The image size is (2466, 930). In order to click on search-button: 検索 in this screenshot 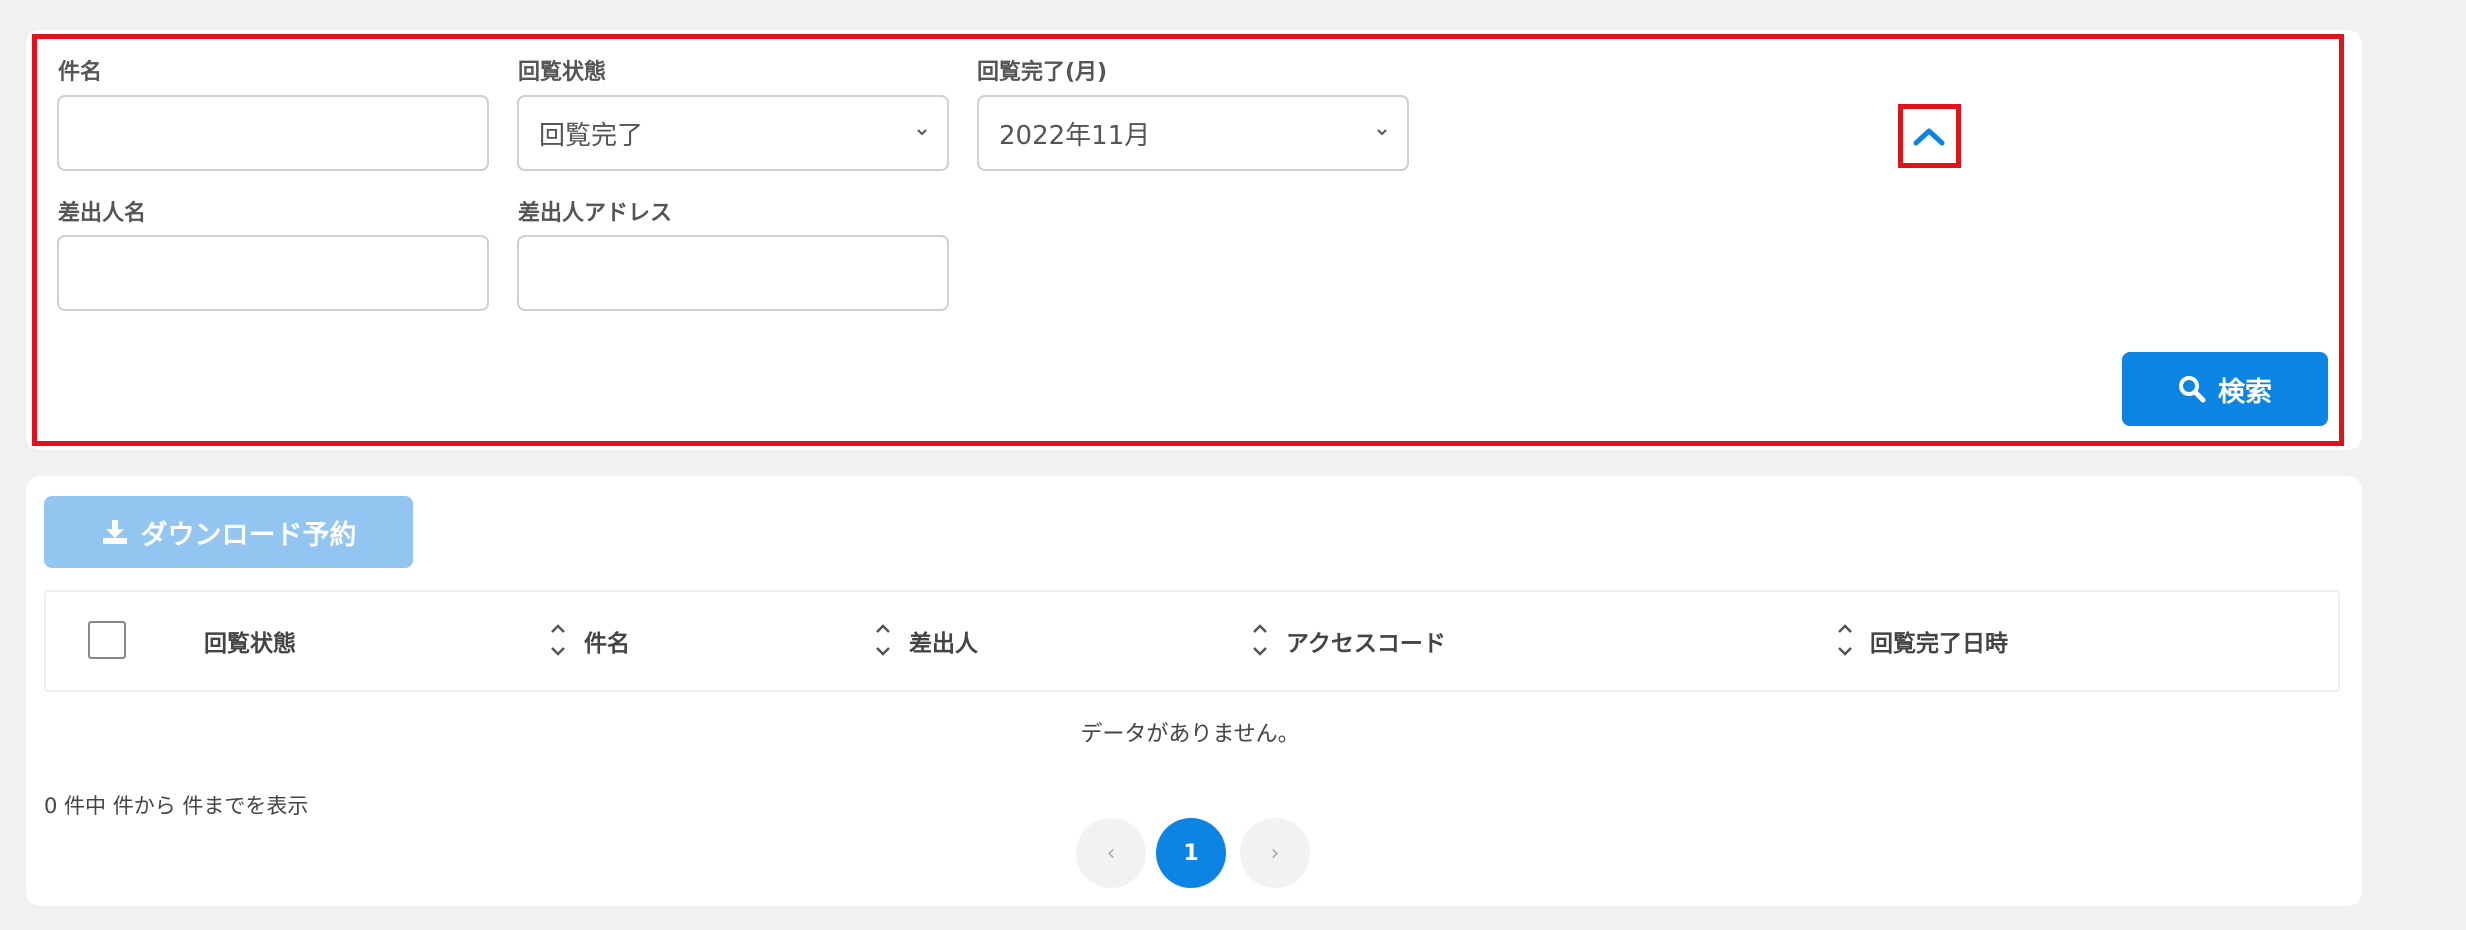, I will do `click(2225, 389)`.